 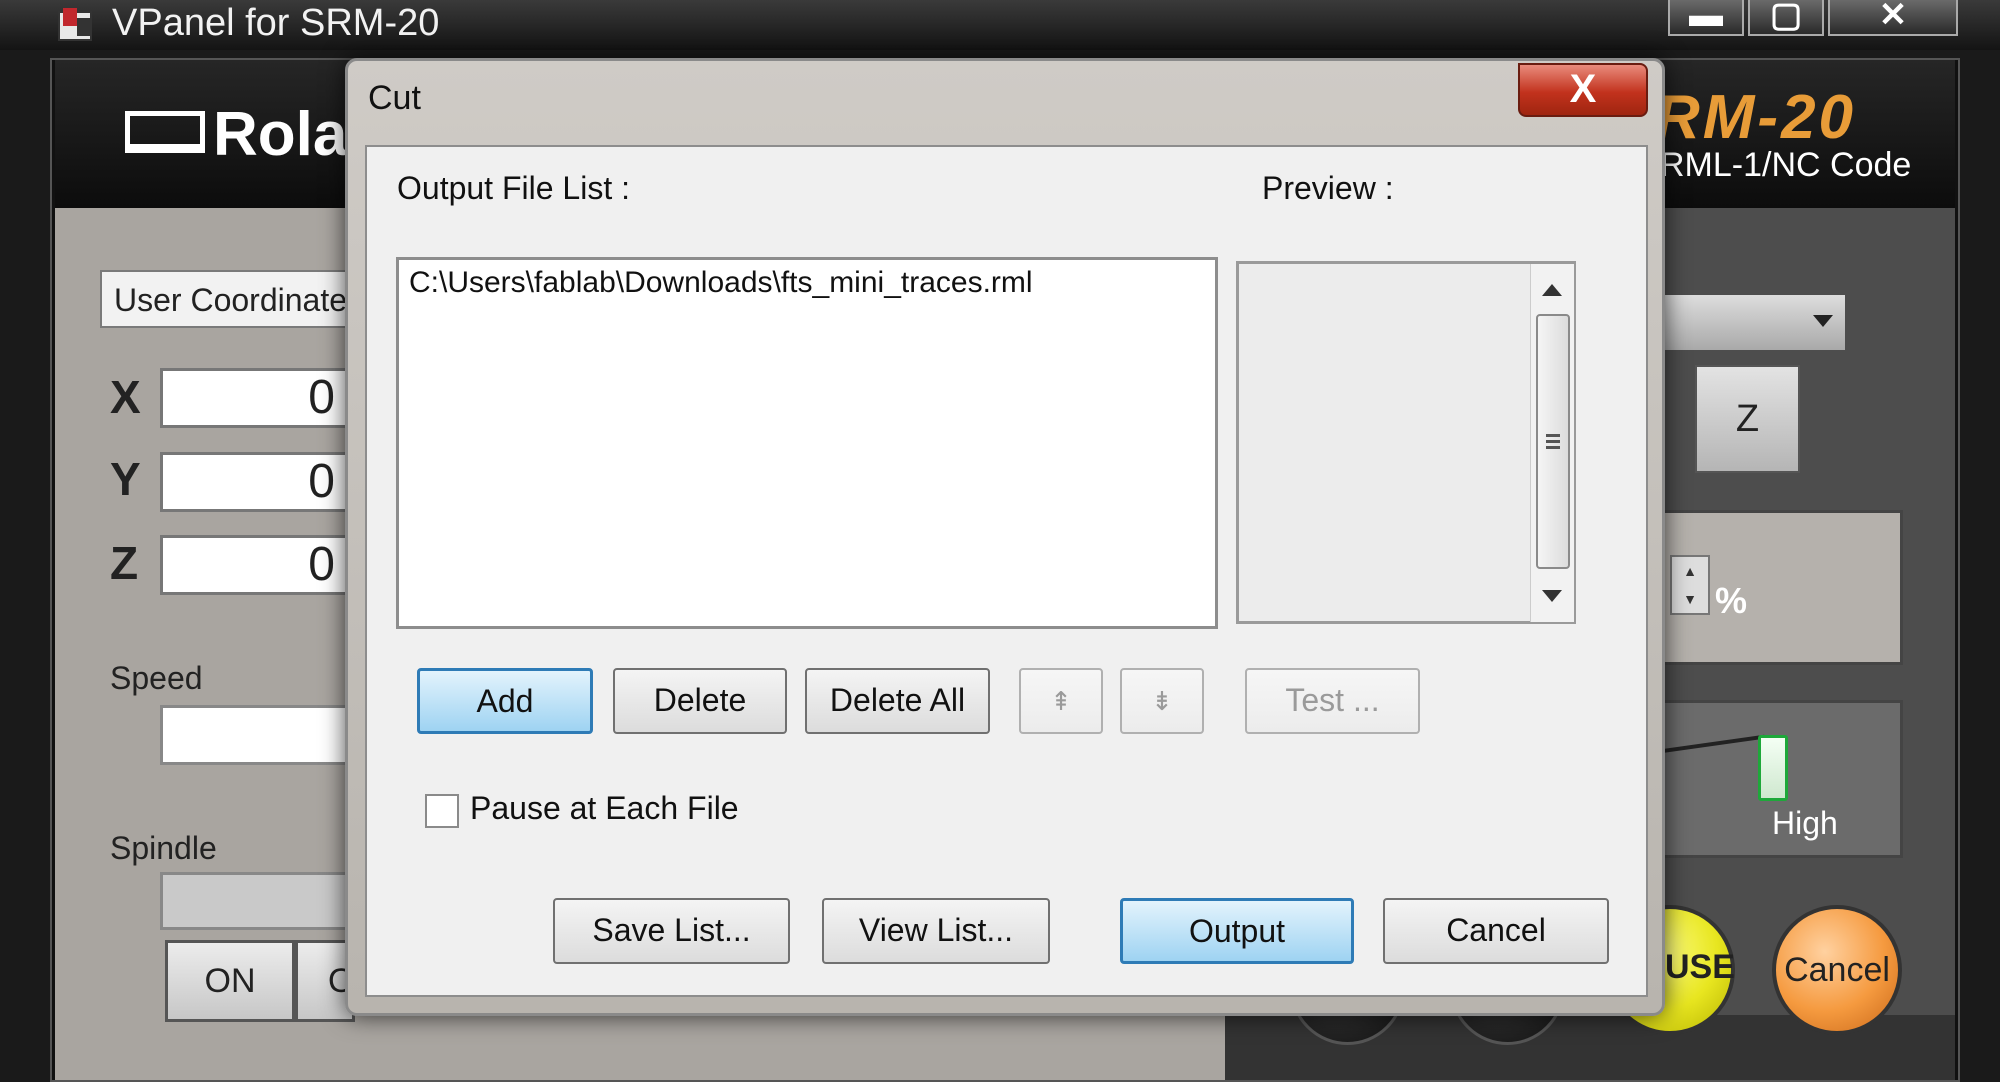 I want to click on arrow-down-icon: ⇟, so click(x=1162, y=701).